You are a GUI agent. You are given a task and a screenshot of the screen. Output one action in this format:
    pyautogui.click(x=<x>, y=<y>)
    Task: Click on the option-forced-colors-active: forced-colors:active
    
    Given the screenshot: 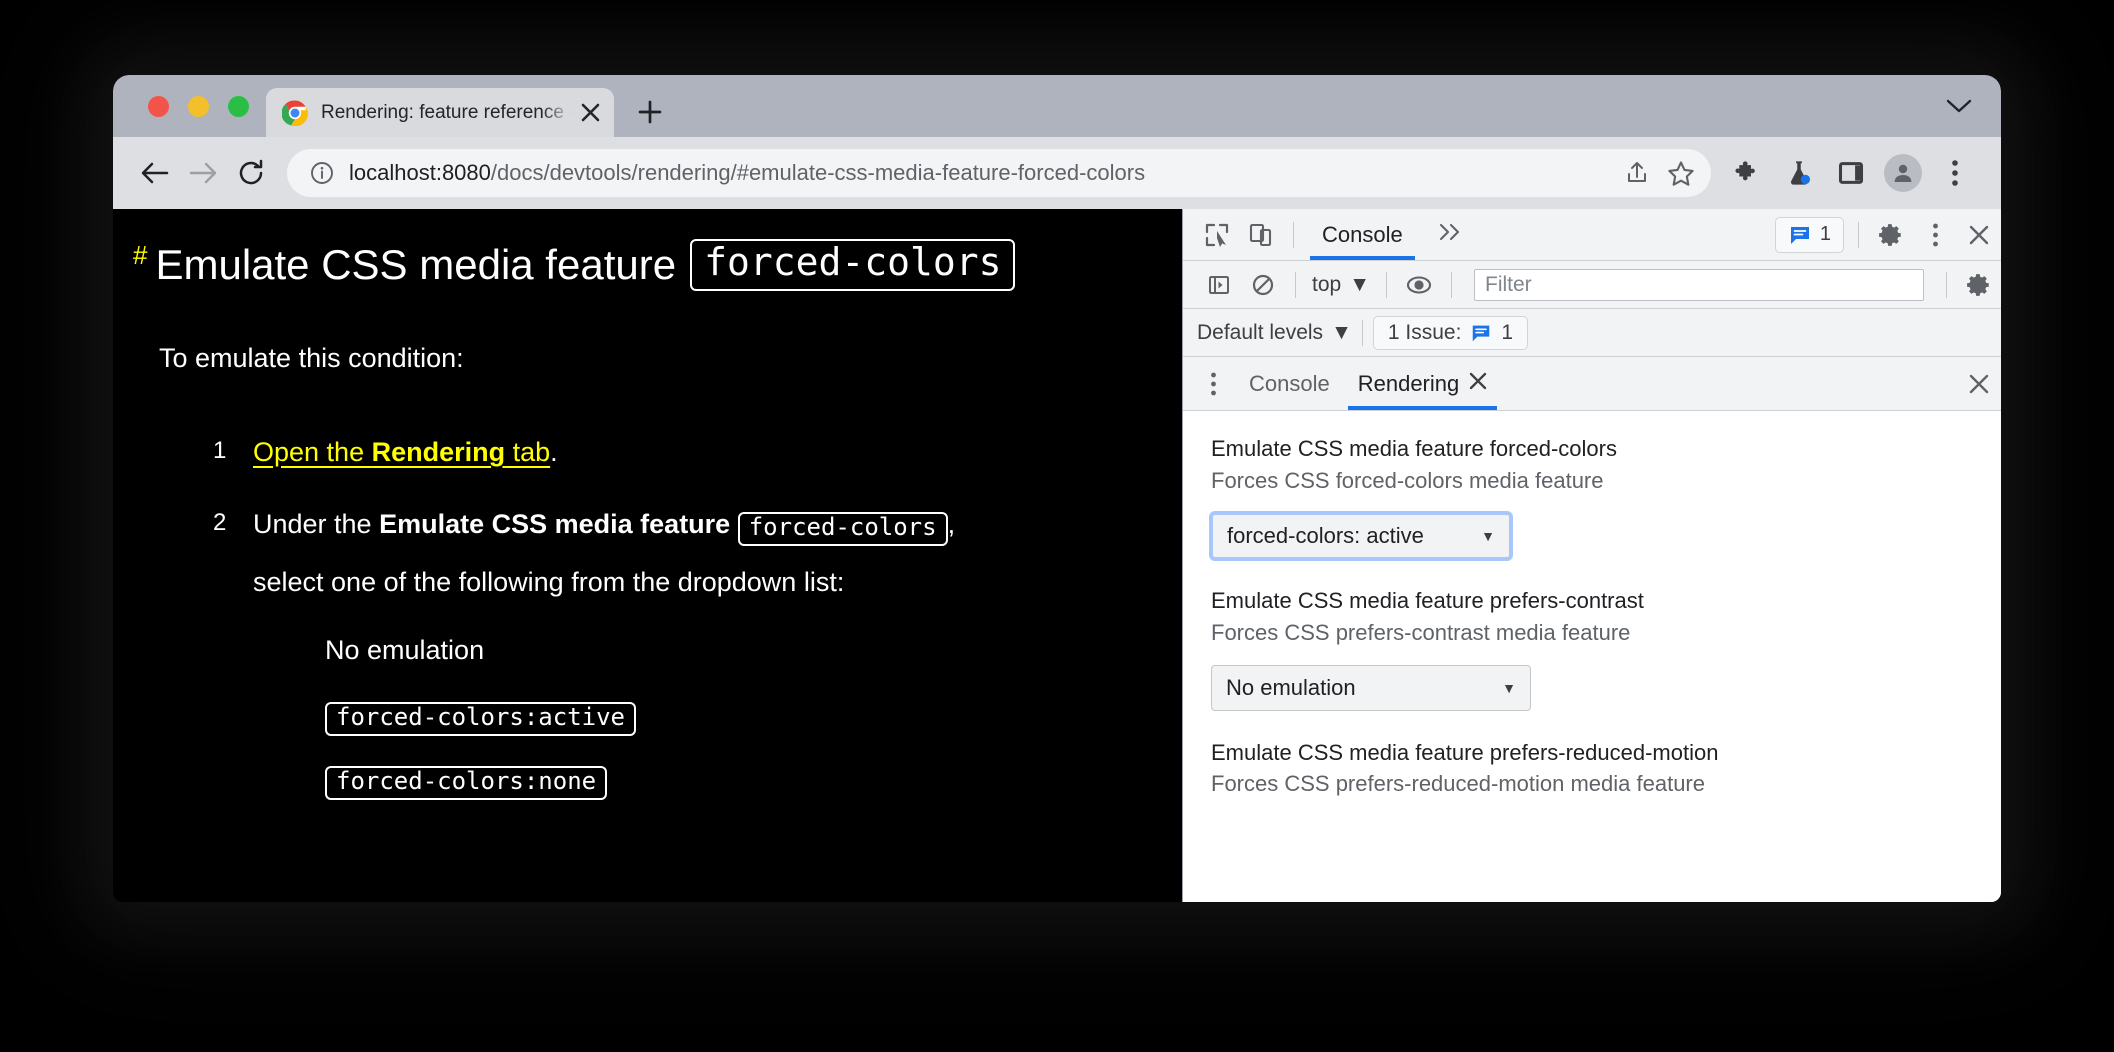 What is the action you would take?
    pyautogui.click(x=753, y=715)
    